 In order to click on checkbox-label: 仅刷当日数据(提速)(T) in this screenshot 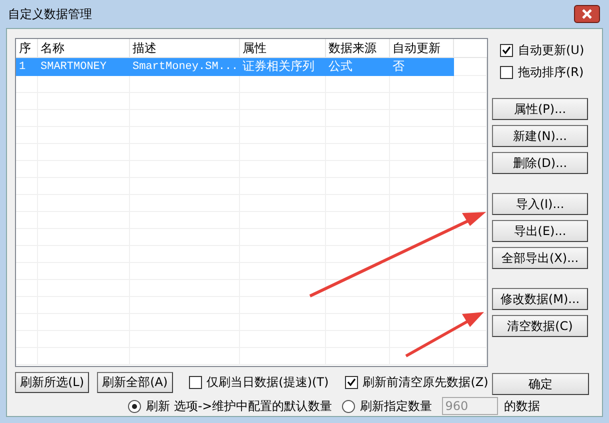, I will do `click(267, 382)`.